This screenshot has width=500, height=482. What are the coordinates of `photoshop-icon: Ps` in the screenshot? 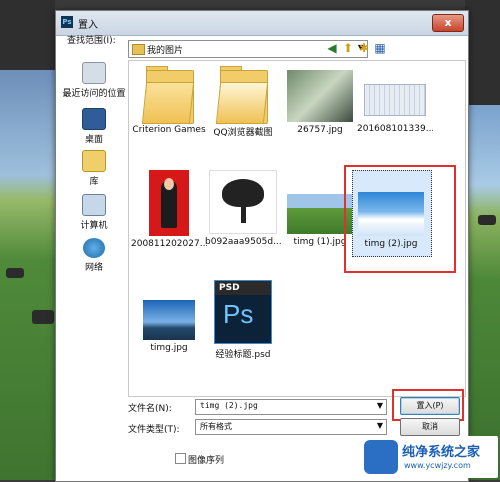 It's located at (67, 22).